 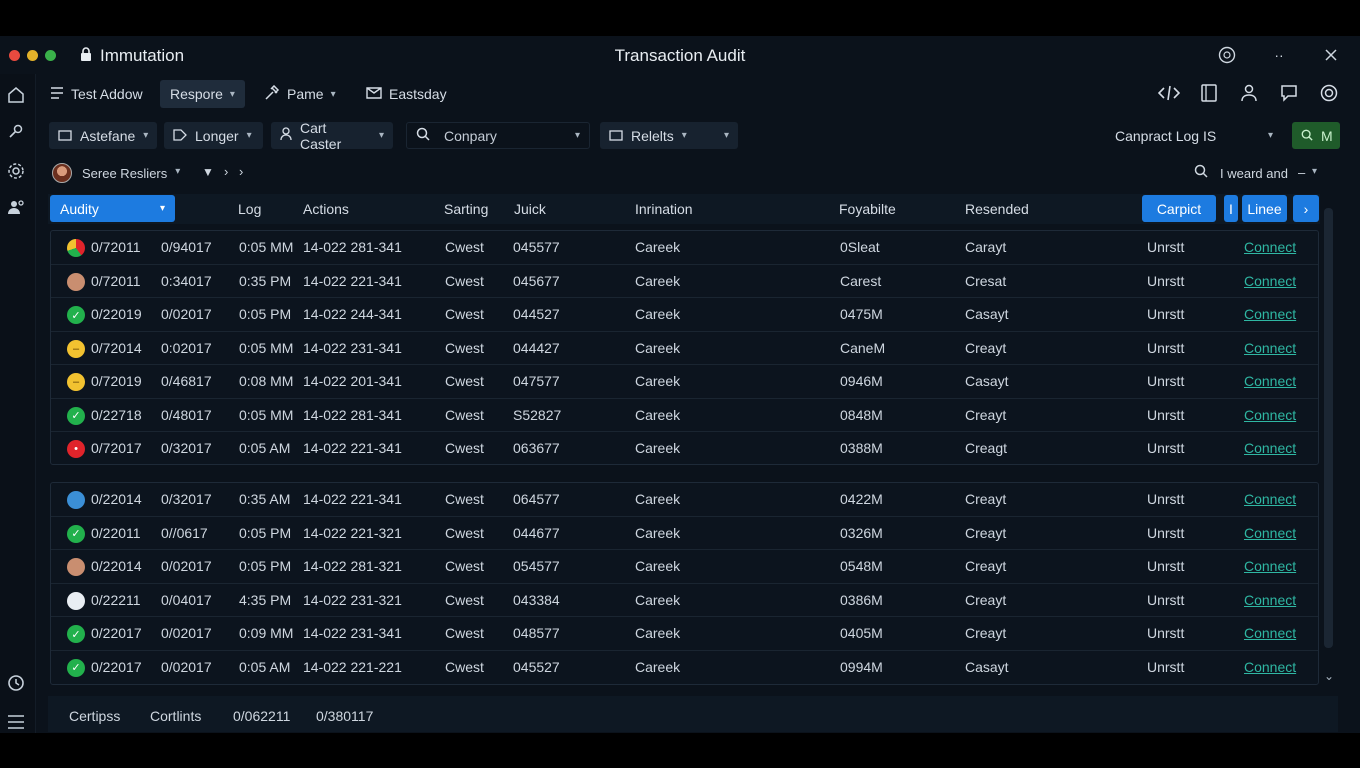 What do you see at coordinates (536, 448) in the screenshot?
I see `cell-juick: 063677` at bounding box center [536, 448].